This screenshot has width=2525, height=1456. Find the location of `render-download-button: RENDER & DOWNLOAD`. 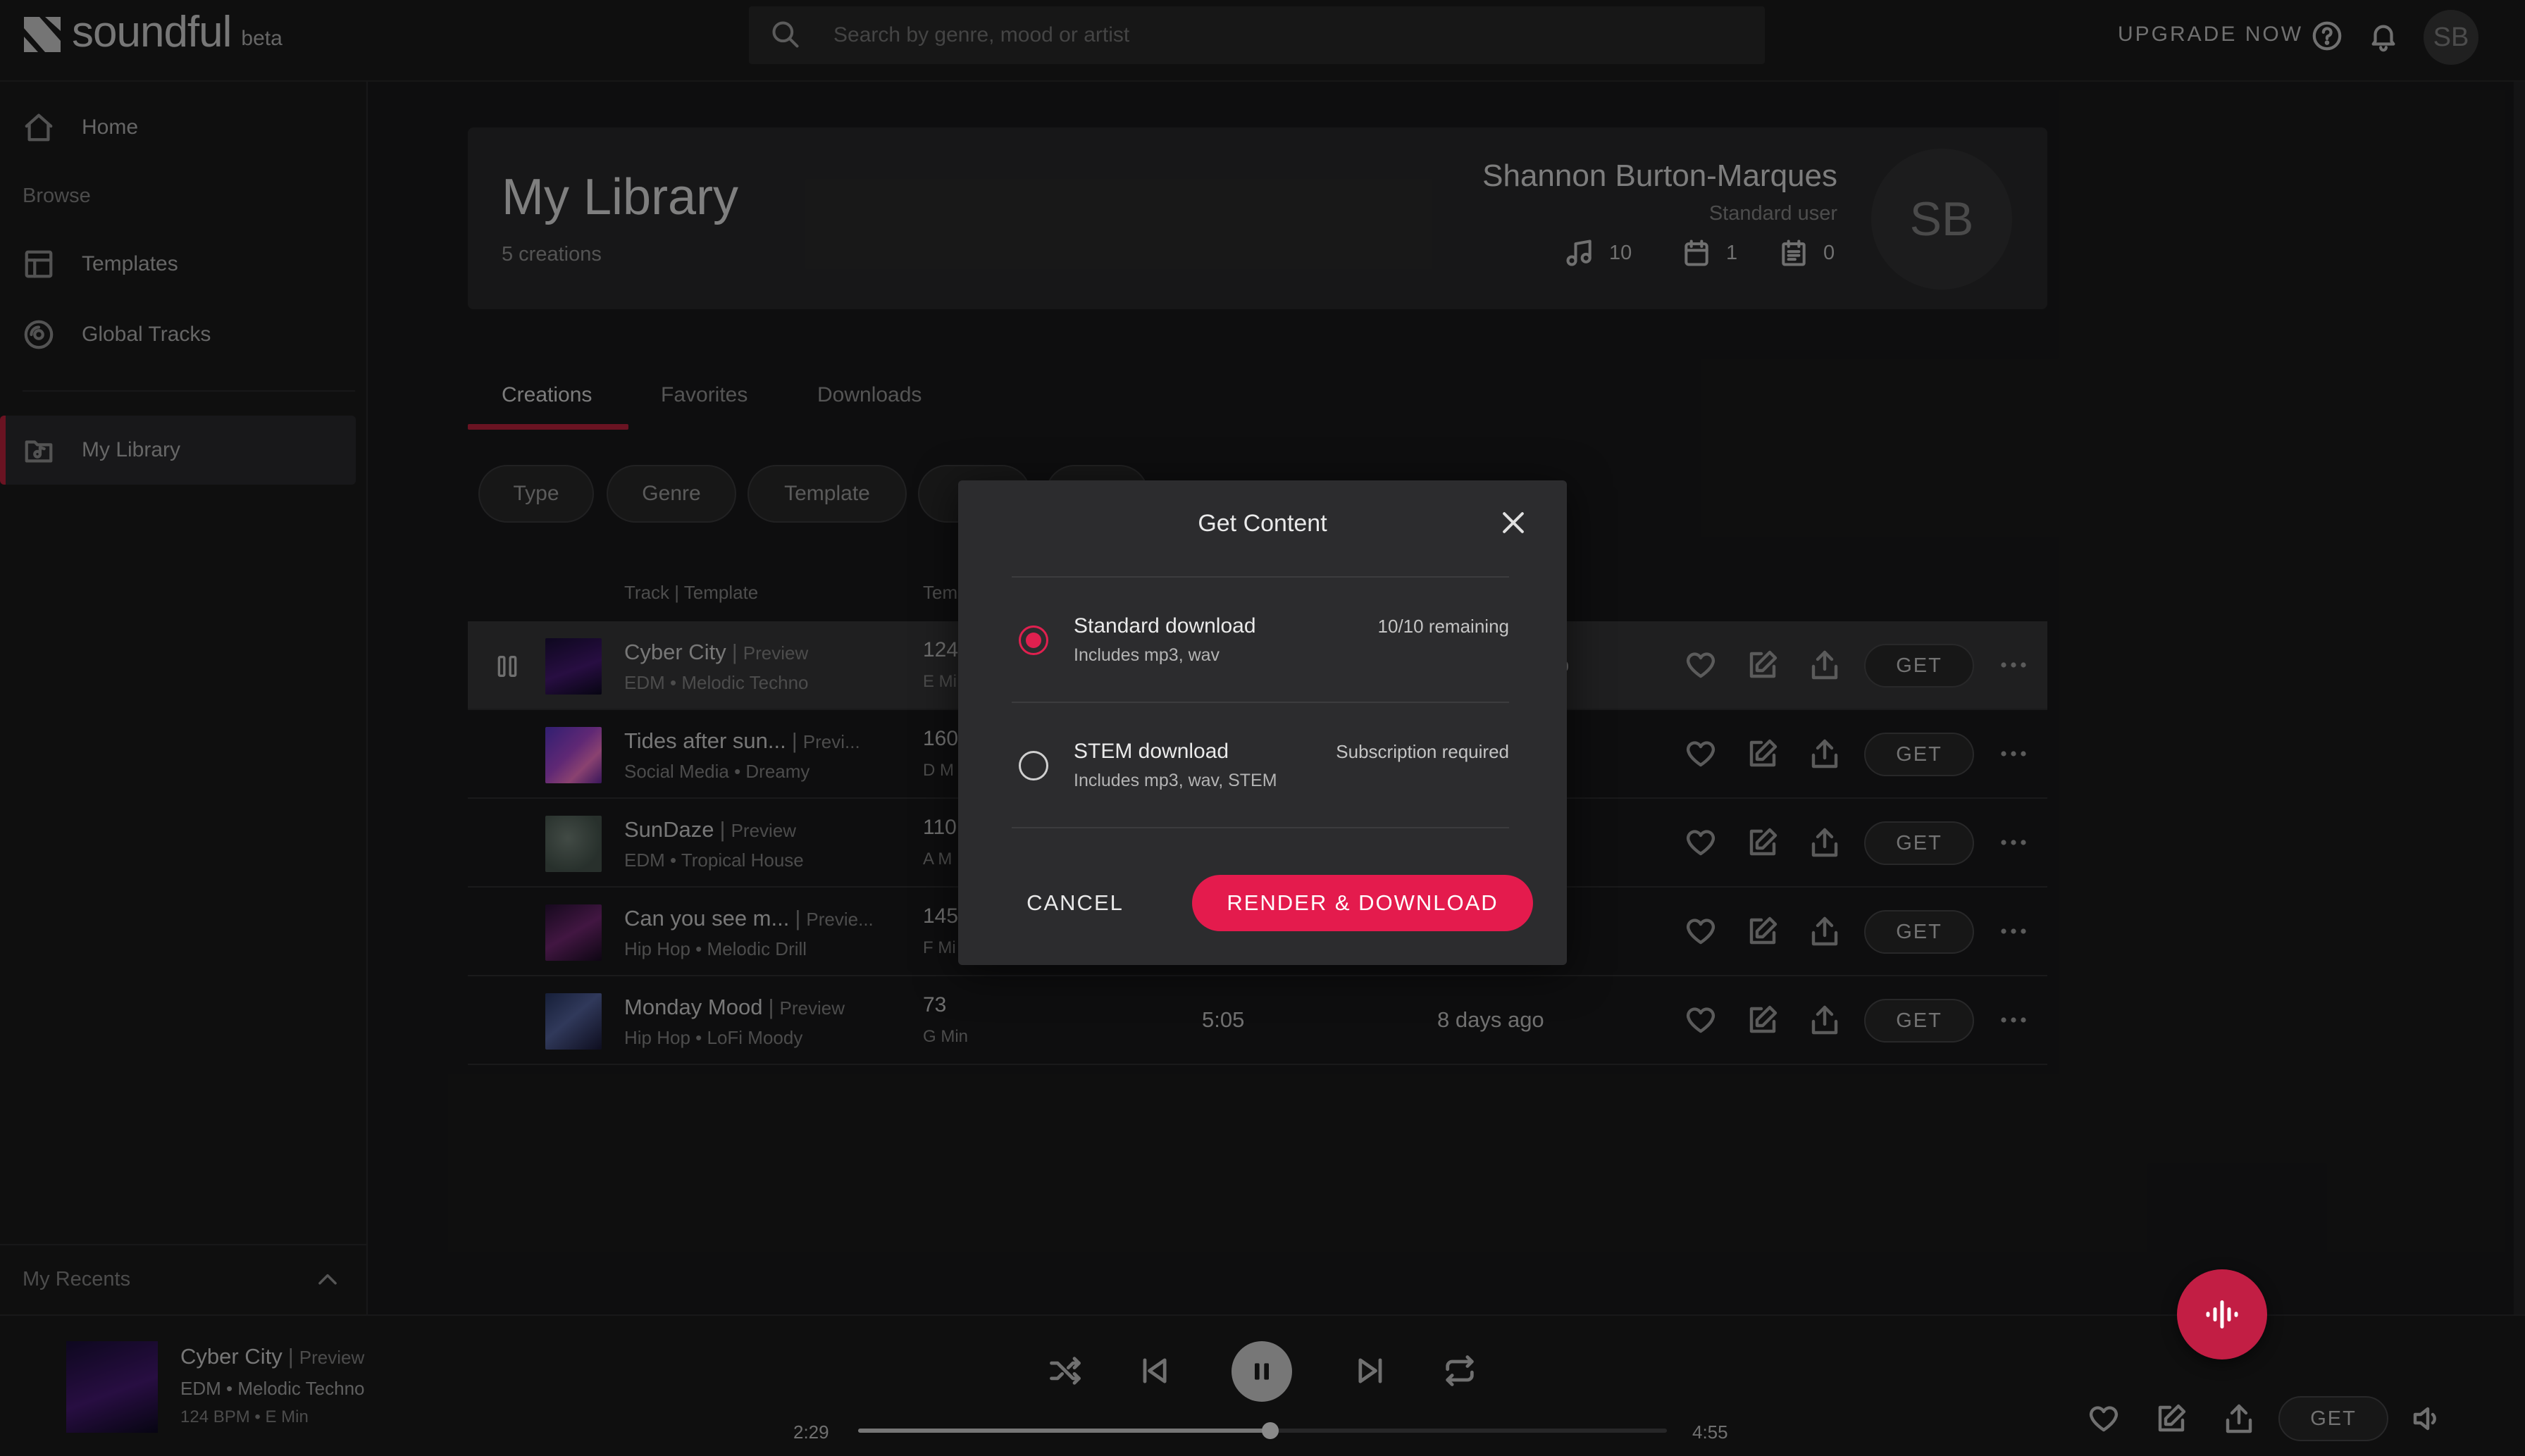

render-download-button: RENDER & DOWNLOAD is located at coordinates (1362, 903).